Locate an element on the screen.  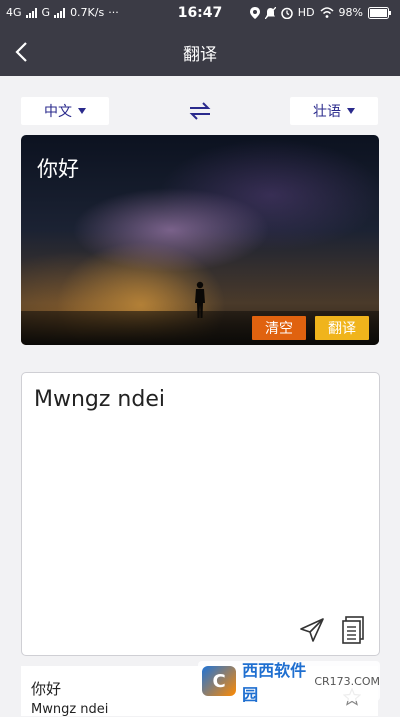
send-icon is located at coordinates (312, 630).